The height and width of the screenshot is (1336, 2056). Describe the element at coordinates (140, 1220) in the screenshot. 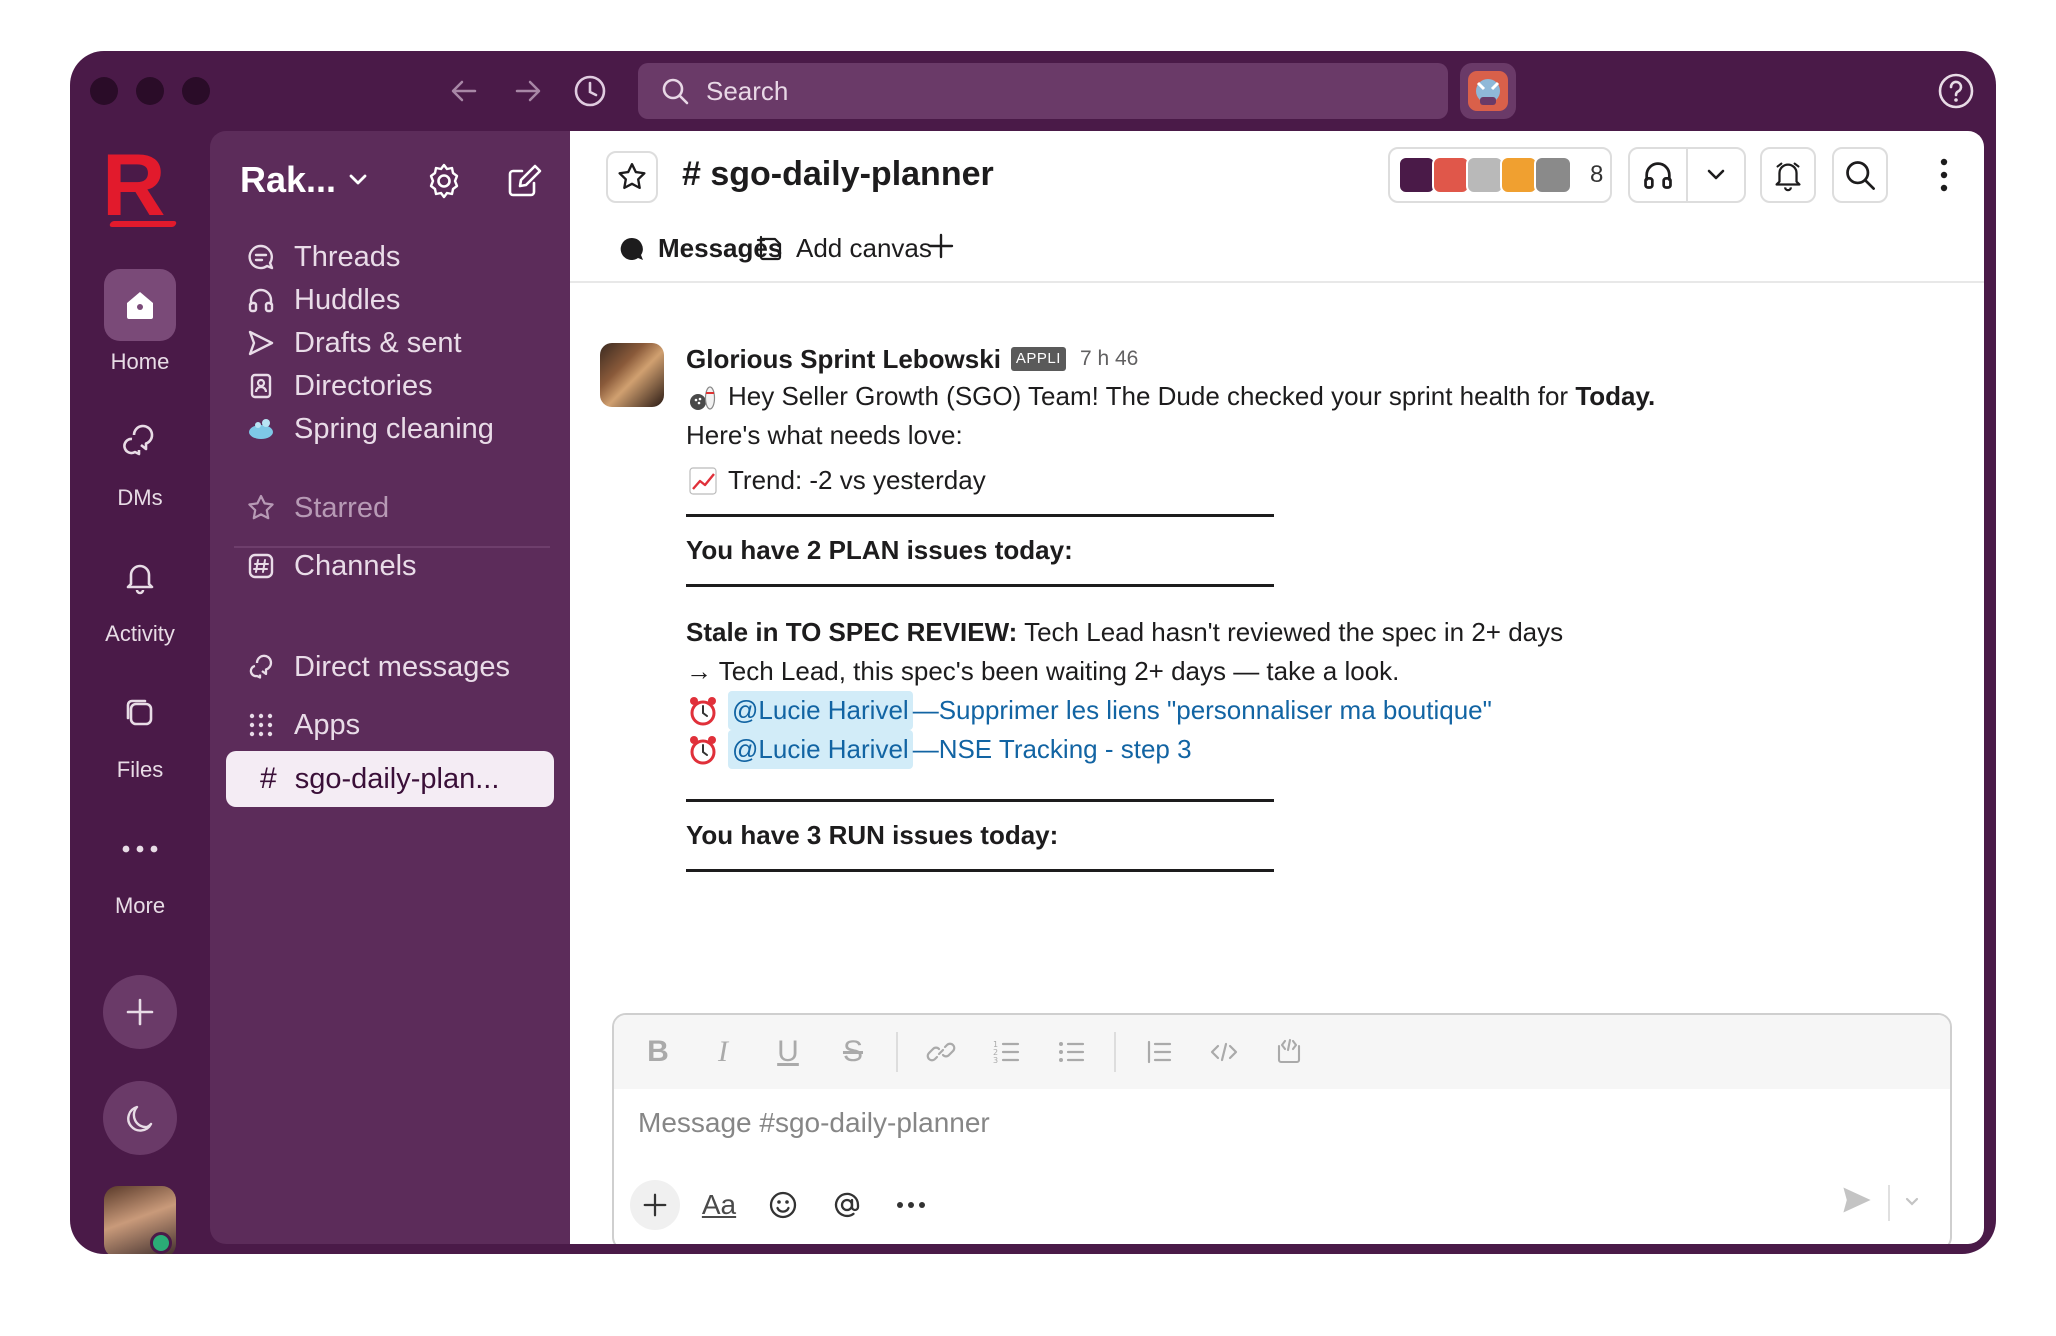

I see `user-avatar` at that location.